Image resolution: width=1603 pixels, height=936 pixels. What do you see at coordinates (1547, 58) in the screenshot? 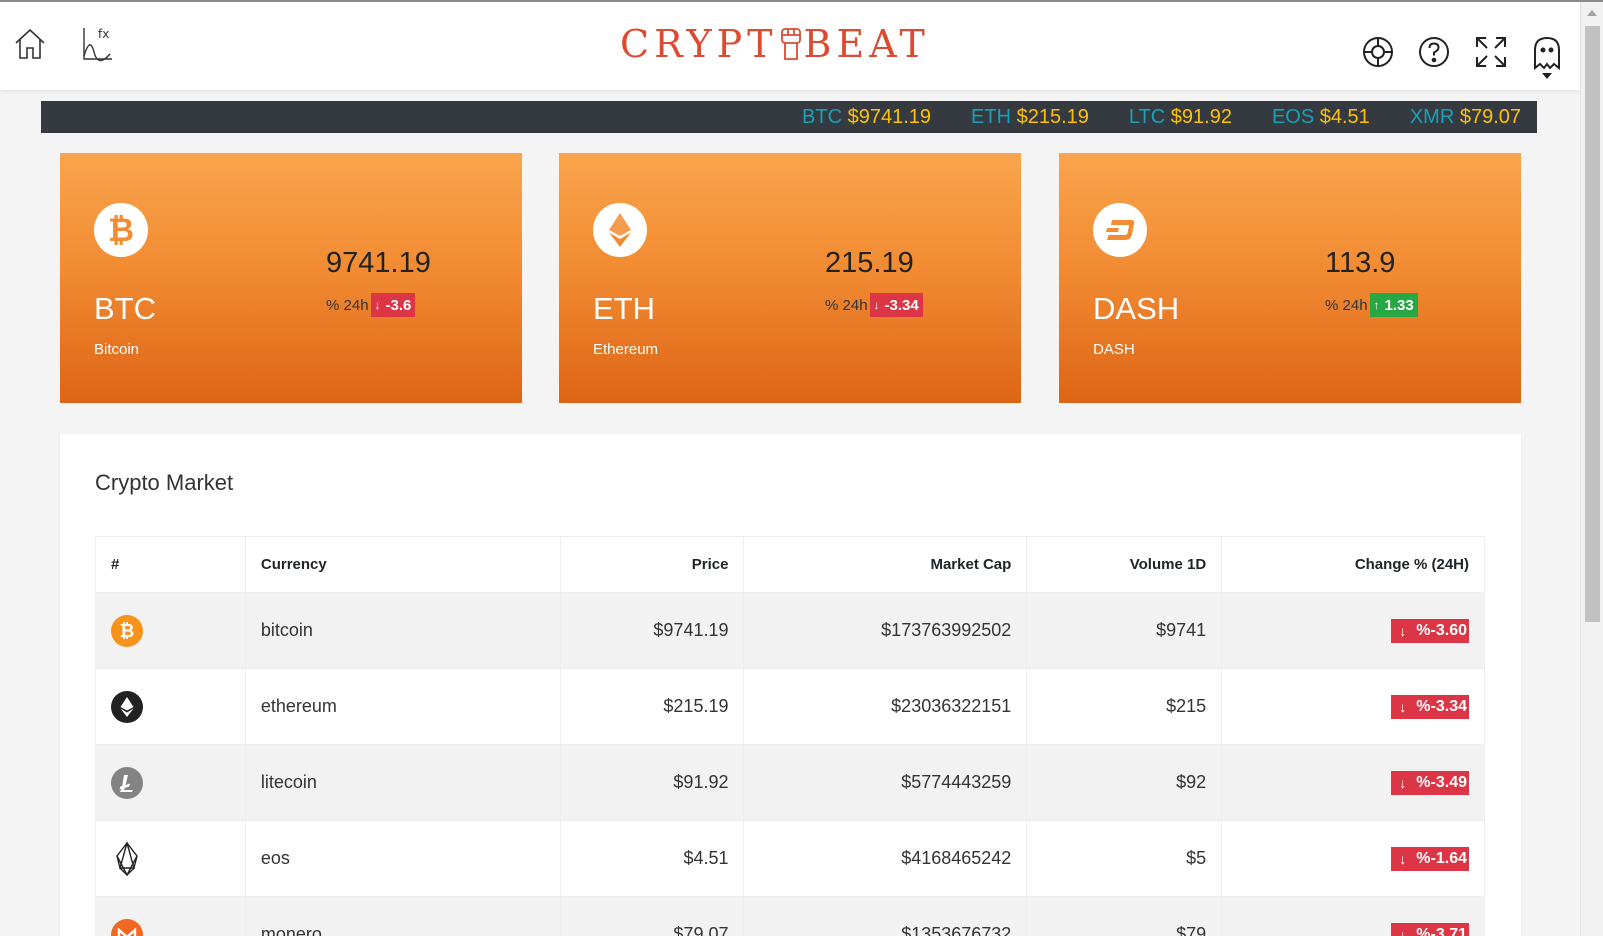
I see `ghost-user-icon` at bounding box center [1547, 58].